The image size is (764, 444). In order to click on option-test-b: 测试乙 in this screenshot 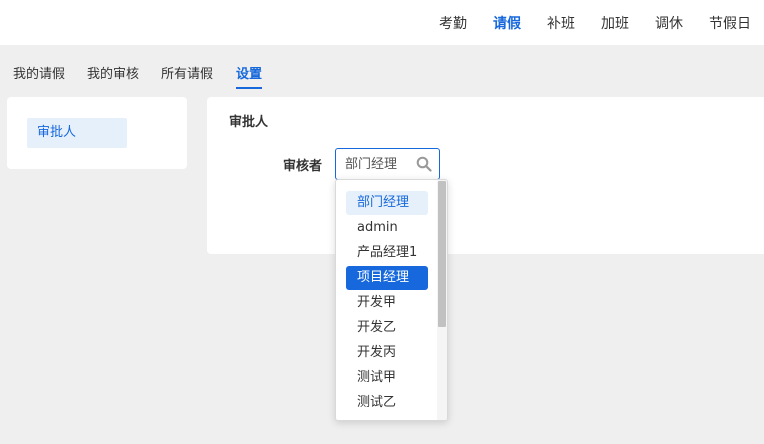, I will do `click(387, 403)`.